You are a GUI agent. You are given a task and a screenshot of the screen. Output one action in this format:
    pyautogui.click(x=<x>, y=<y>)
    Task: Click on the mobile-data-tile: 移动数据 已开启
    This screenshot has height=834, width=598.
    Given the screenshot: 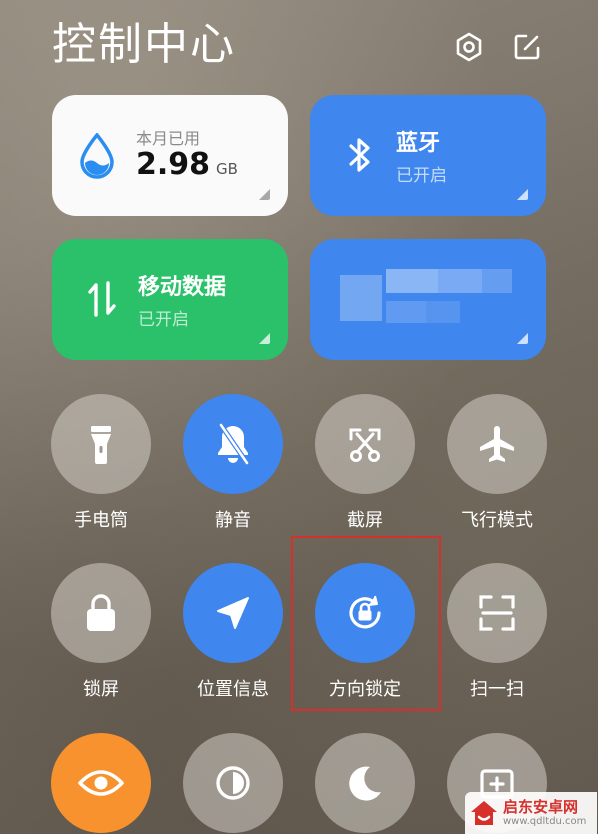 What is the action you would take?
    pyautogui.click(x=170, y=299)
    